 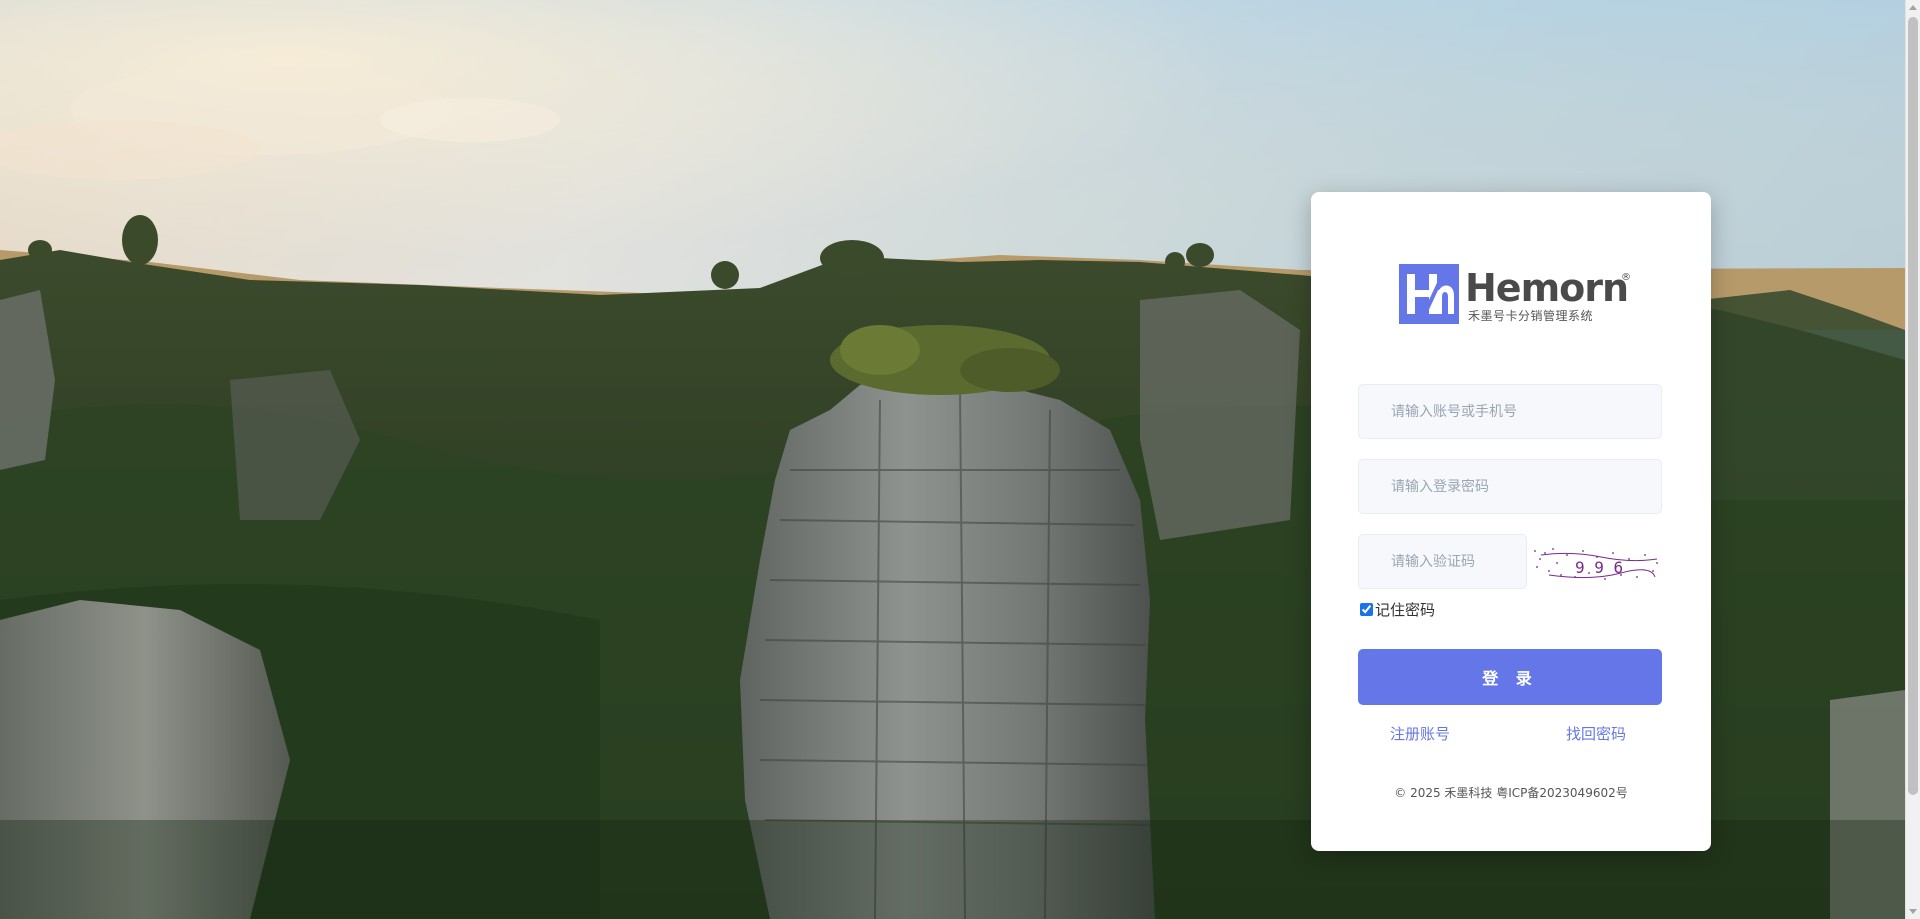 What do you see at coordinates (1599, 567) in the screenshot?
I see `captcha-text: 9 9 6` at bounding box center [1599, 567].